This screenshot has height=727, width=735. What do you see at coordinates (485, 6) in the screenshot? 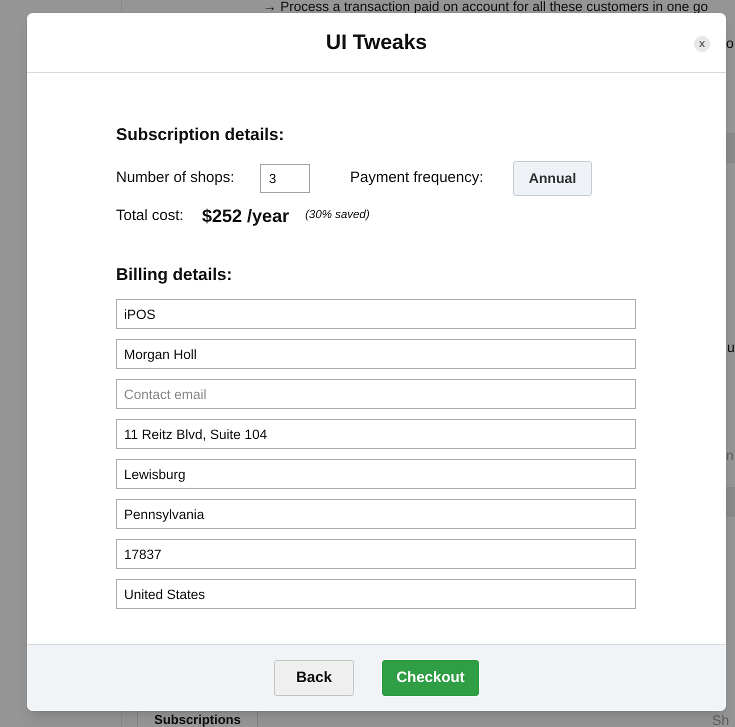
I see `notice-text: → Process a transaction paid on account for all these customers in one go` at bounding box center [485, 6].